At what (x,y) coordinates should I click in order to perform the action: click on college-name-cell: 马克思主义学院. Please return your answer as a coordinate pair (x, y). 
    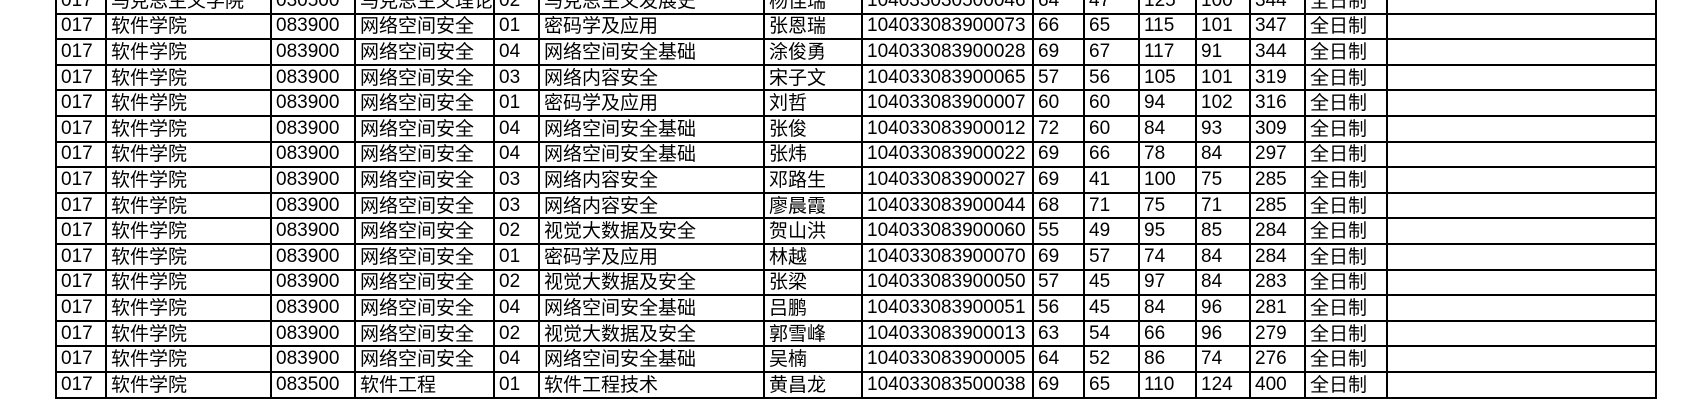
    Looking at the image, I should click on (188, 7).